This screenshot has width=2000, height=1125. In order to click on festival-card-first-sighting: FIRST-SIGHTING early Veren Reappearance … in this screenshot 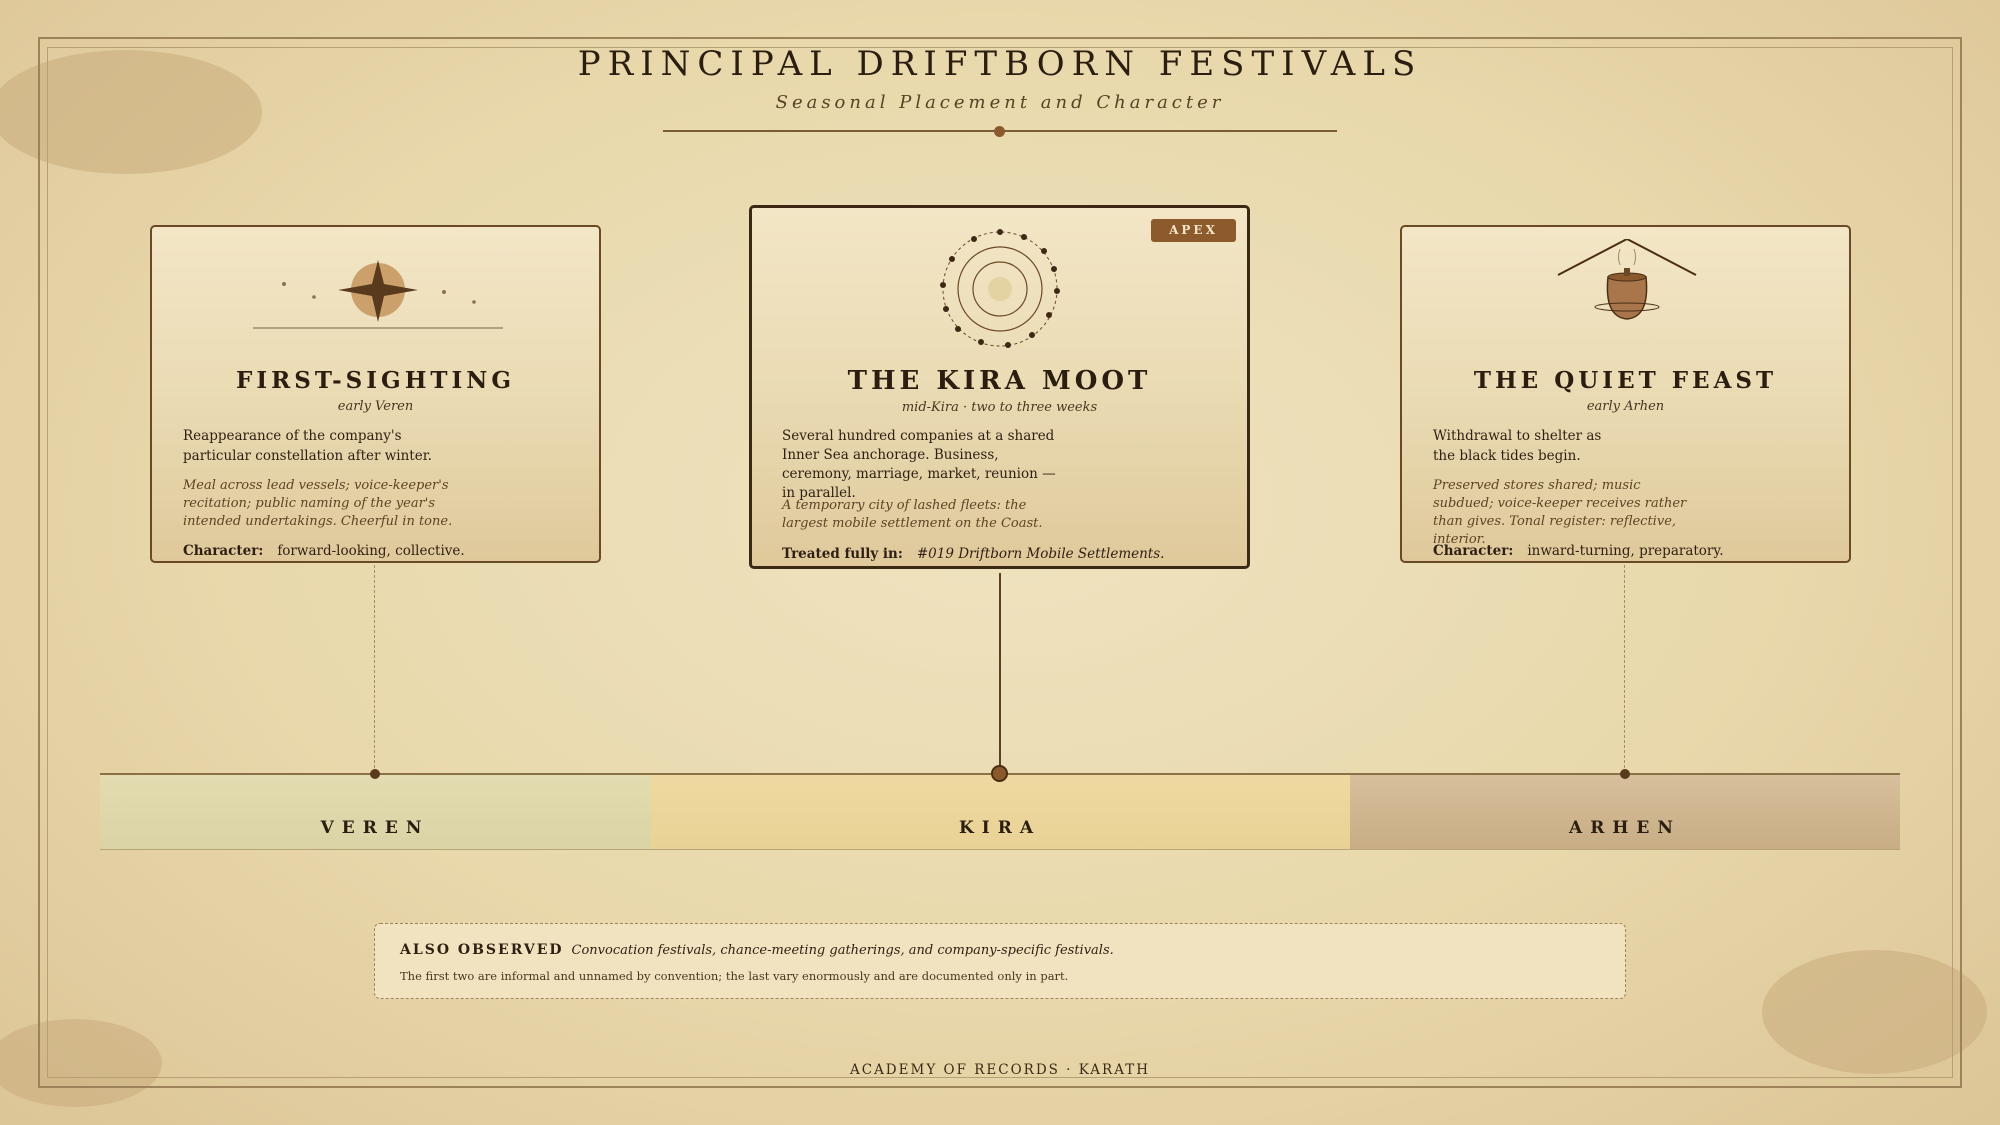, I will do `click(375, 394)`.